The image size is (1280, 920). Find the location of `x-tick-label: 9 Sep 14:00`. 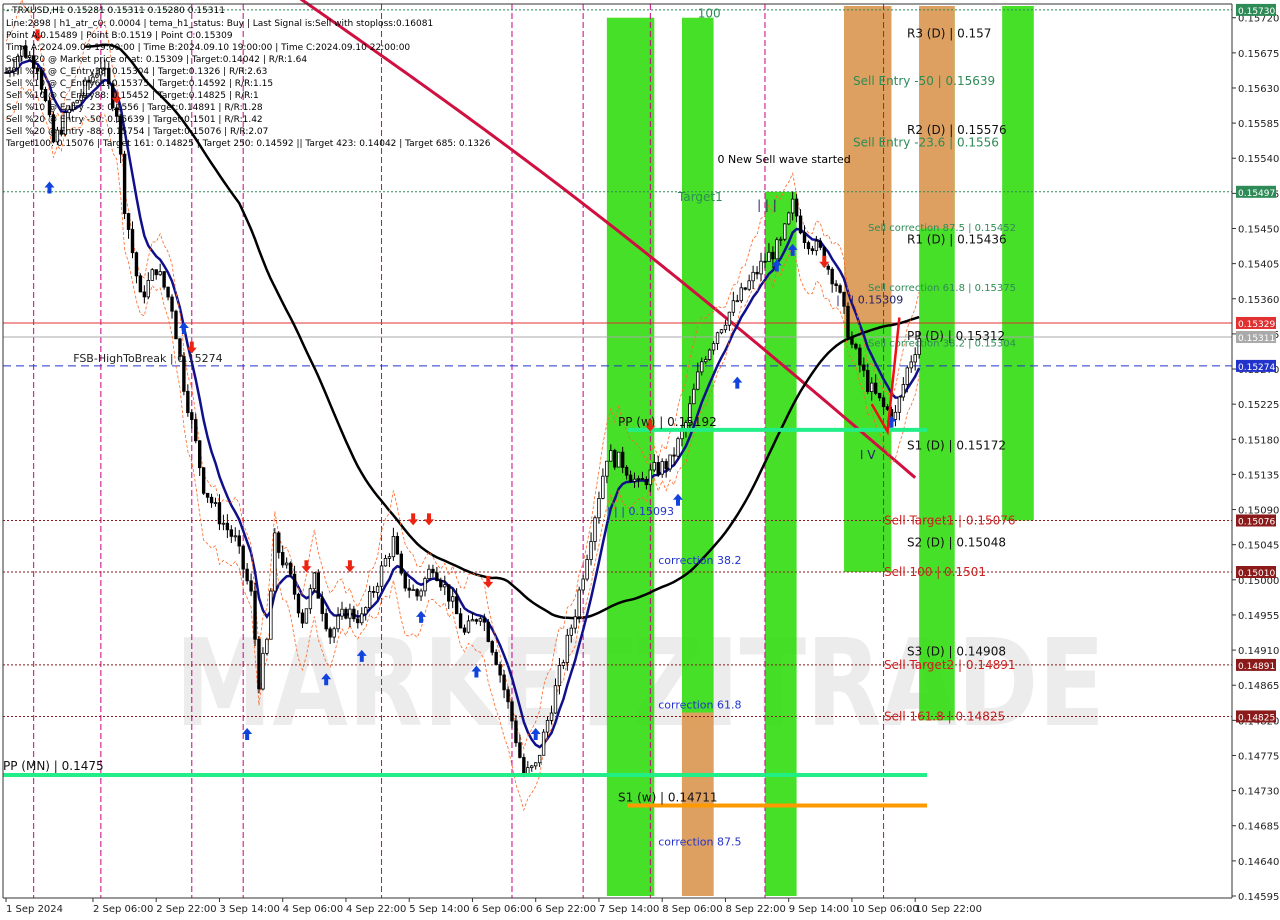

x-tick-label: 9 Sep 14:00 is located at coordinates (819, 909).